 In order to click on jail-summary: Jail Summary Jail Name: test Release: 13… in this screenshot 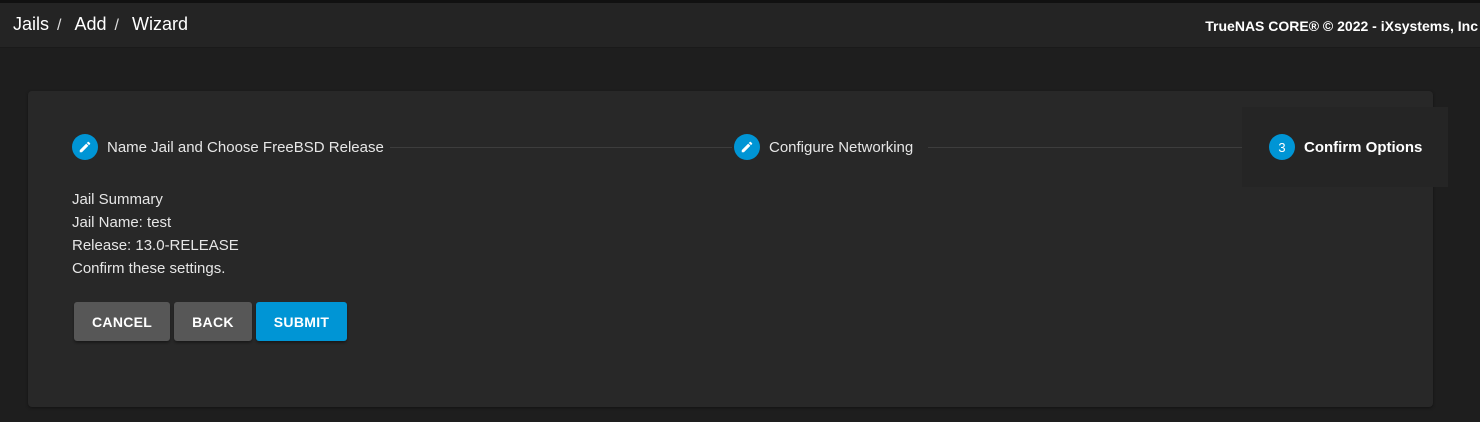, I will do `click(155, 237)`.